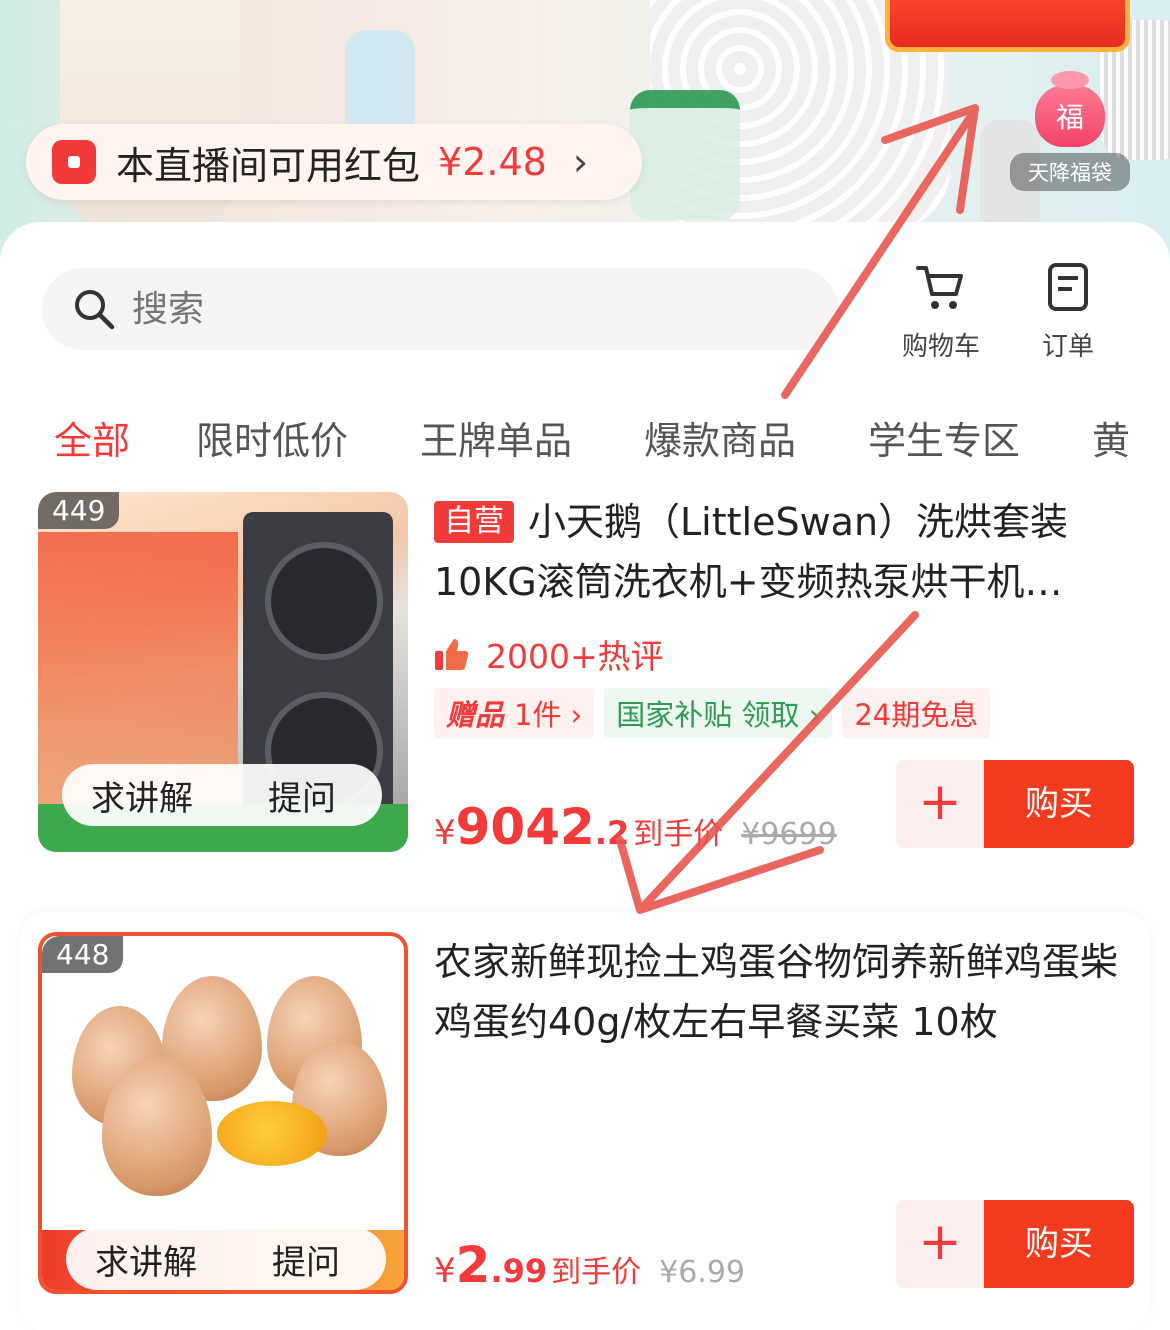 Image resolution: width=1170 pixels, height=1330 pixels. What do you see at coordinates (272, 1133) in the screenshot?
I see `egg-yolk` at bounding box center [272, 1133].